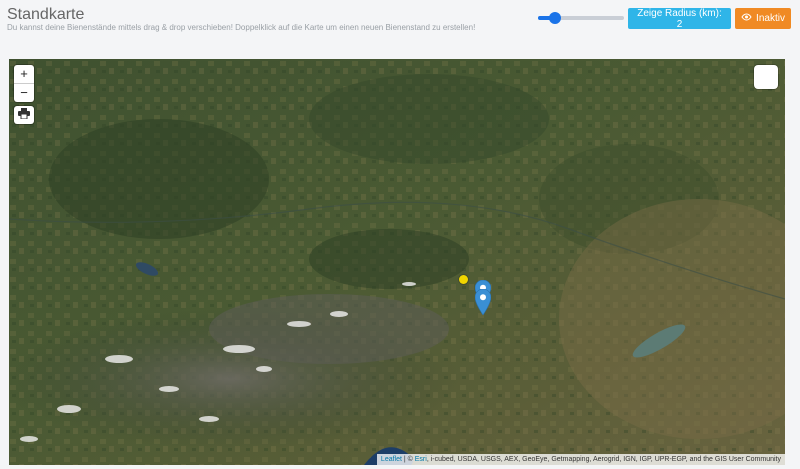 This screenshot has height=469, width=800. Describe the element at coordinates (391, 459) in the screenshot. I see `leaflet-link: Leaflet` at that location.